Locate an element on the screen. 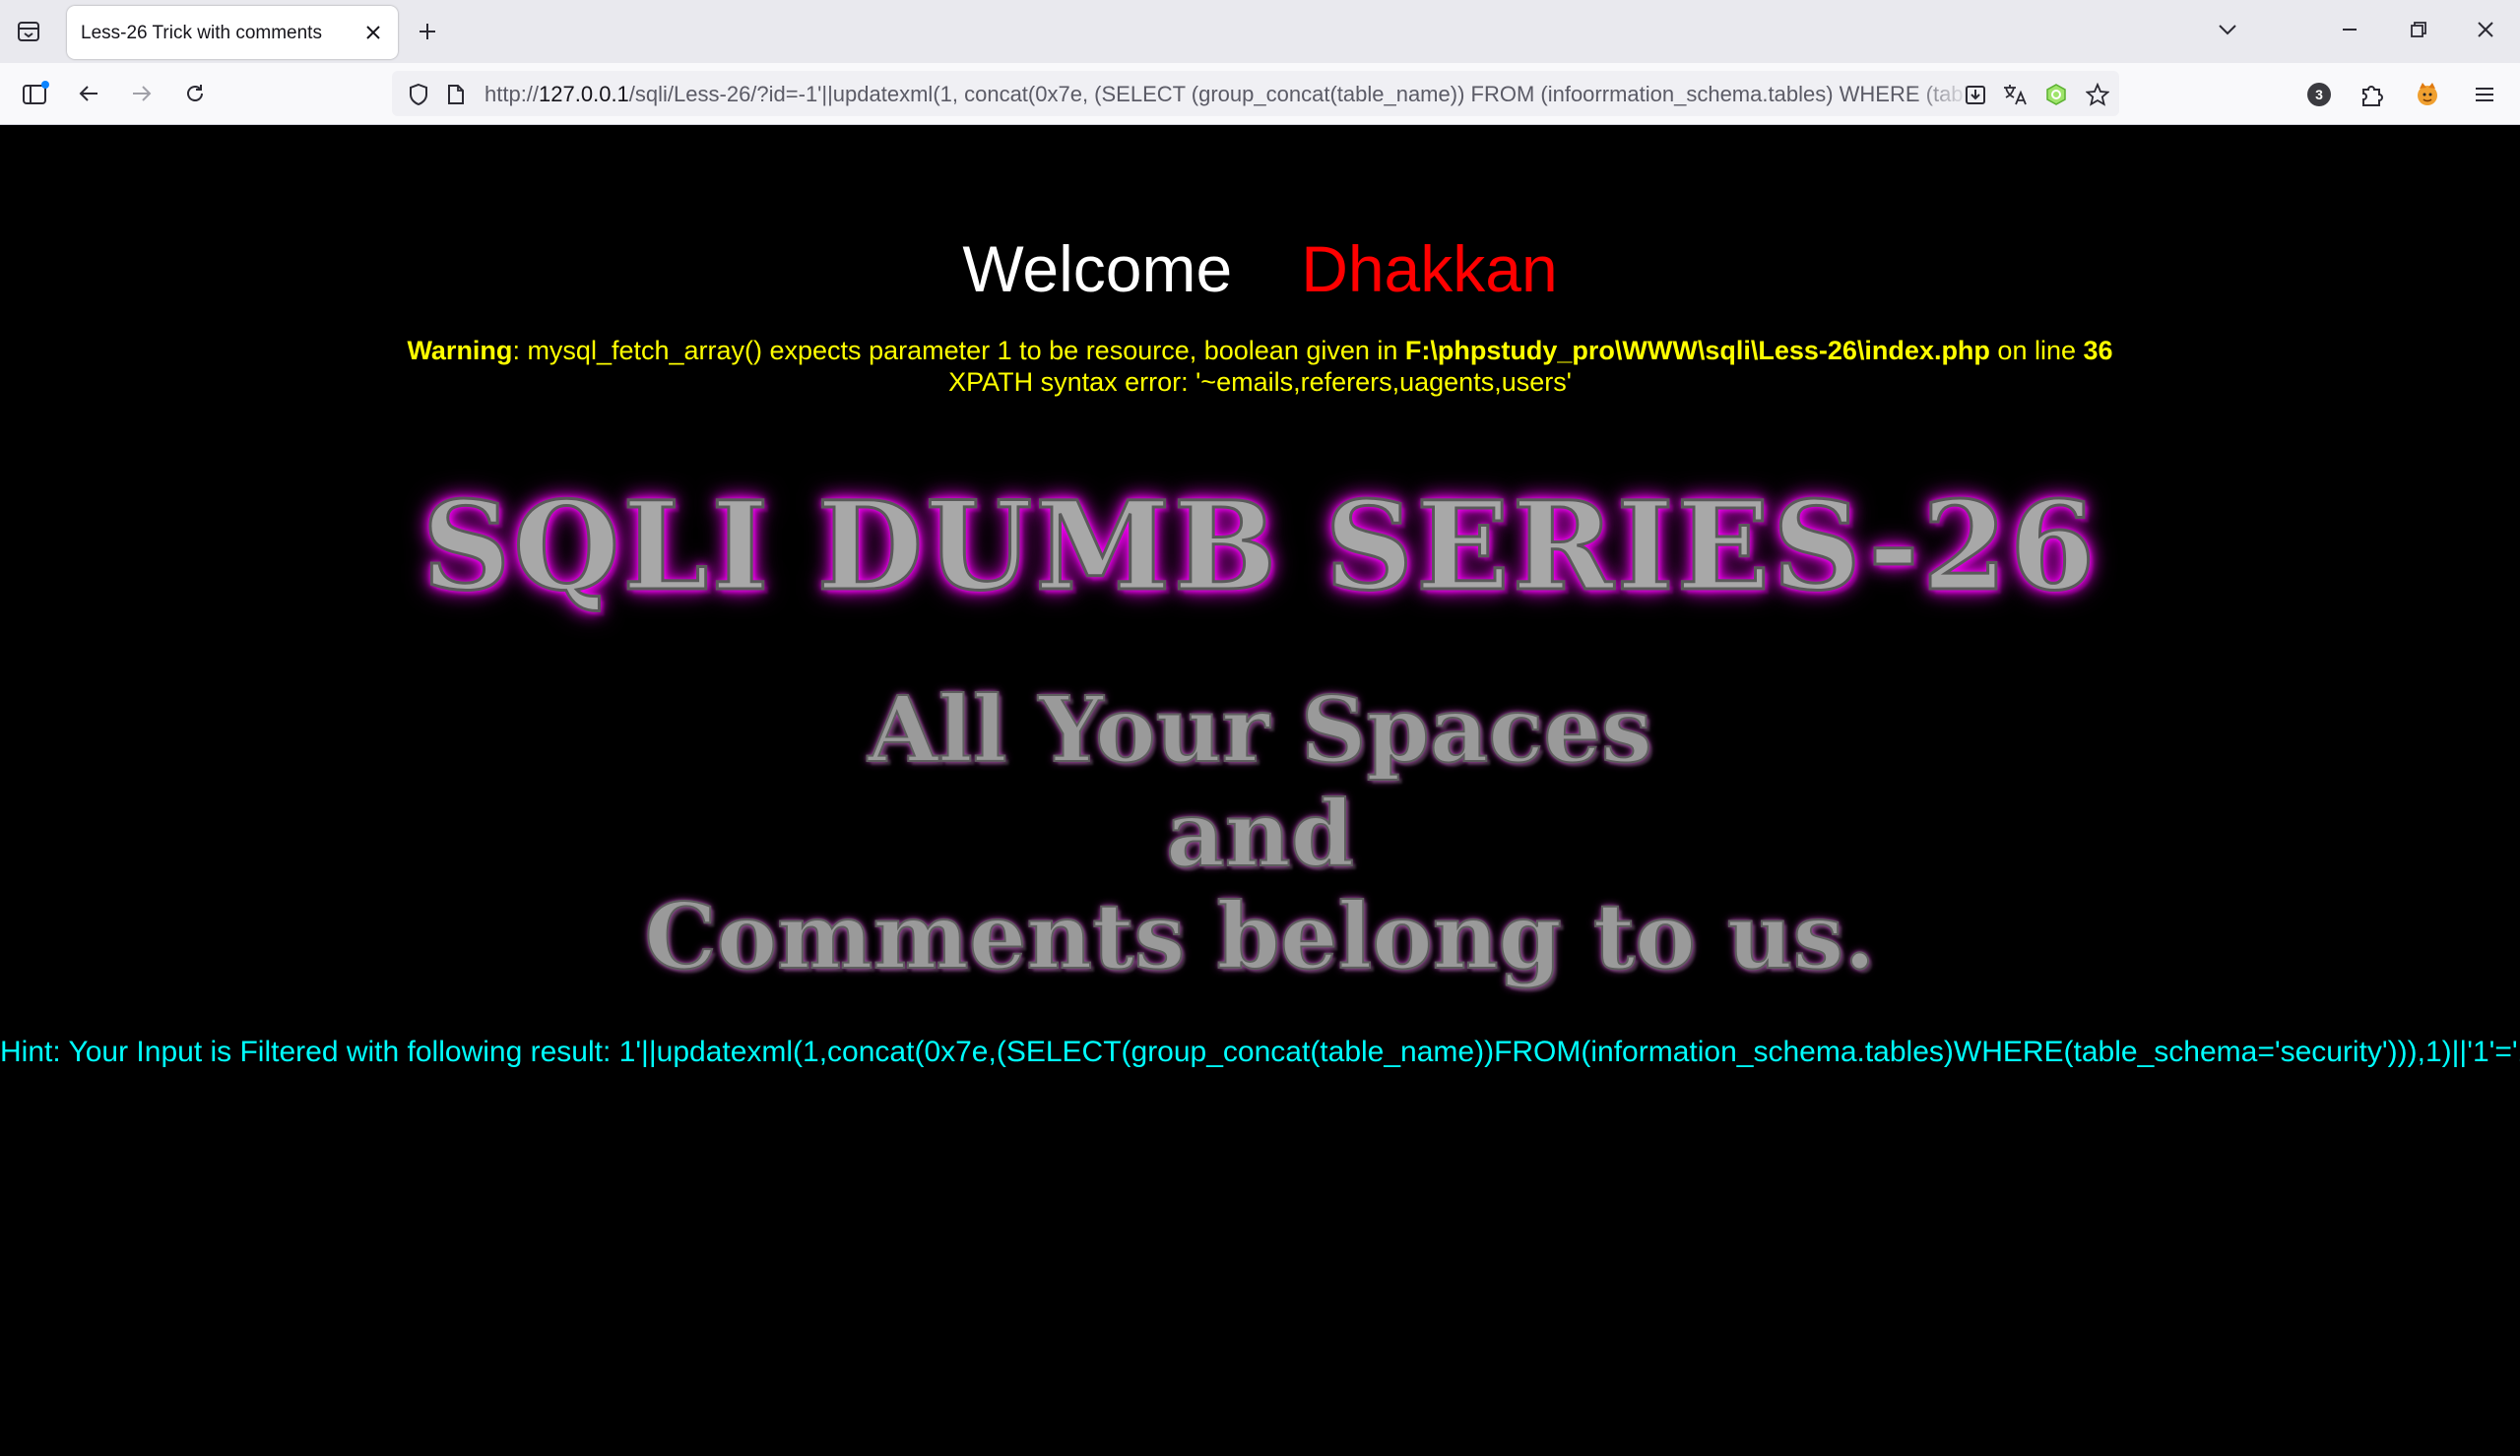  tab-bar: Less-26 Trick with comments is located at coordinates (1260, 31).